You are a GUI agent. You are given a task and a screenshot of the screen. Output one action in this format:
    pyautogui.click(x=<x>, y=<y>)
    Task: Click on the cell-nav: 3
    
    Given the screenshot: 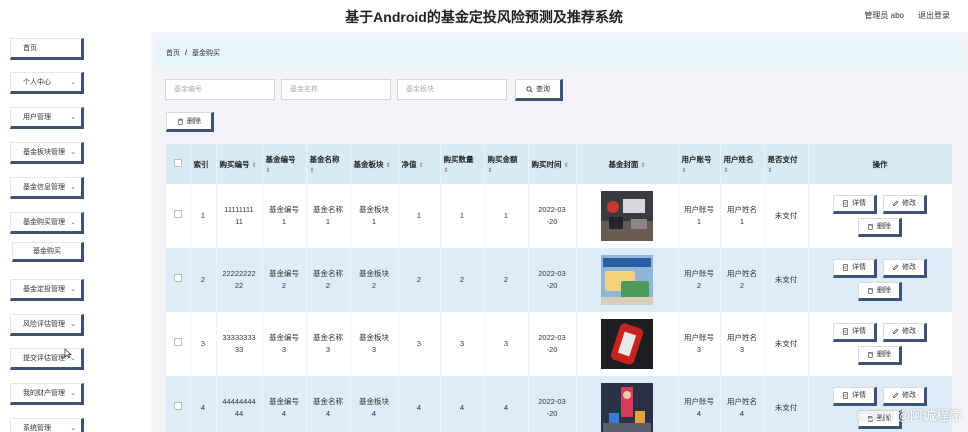 What is the action you would take?
    pyautogui.click(x=419, y=344)
    